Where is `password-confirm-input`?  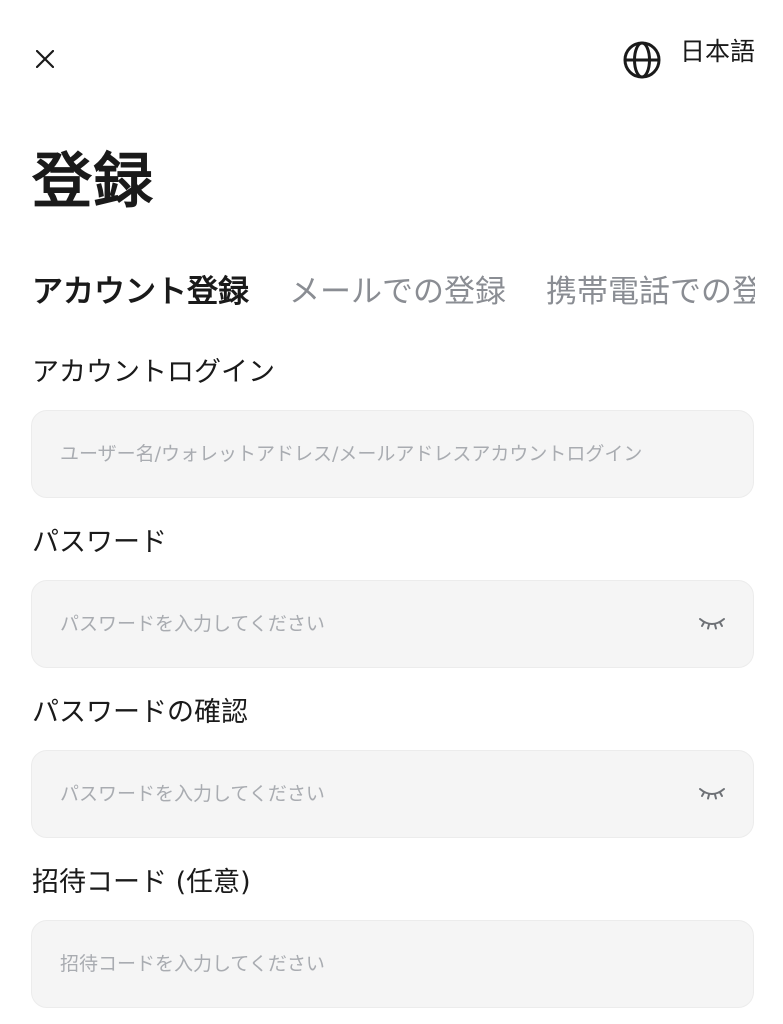
password-confirm-input is located at coordinates (370, 794).